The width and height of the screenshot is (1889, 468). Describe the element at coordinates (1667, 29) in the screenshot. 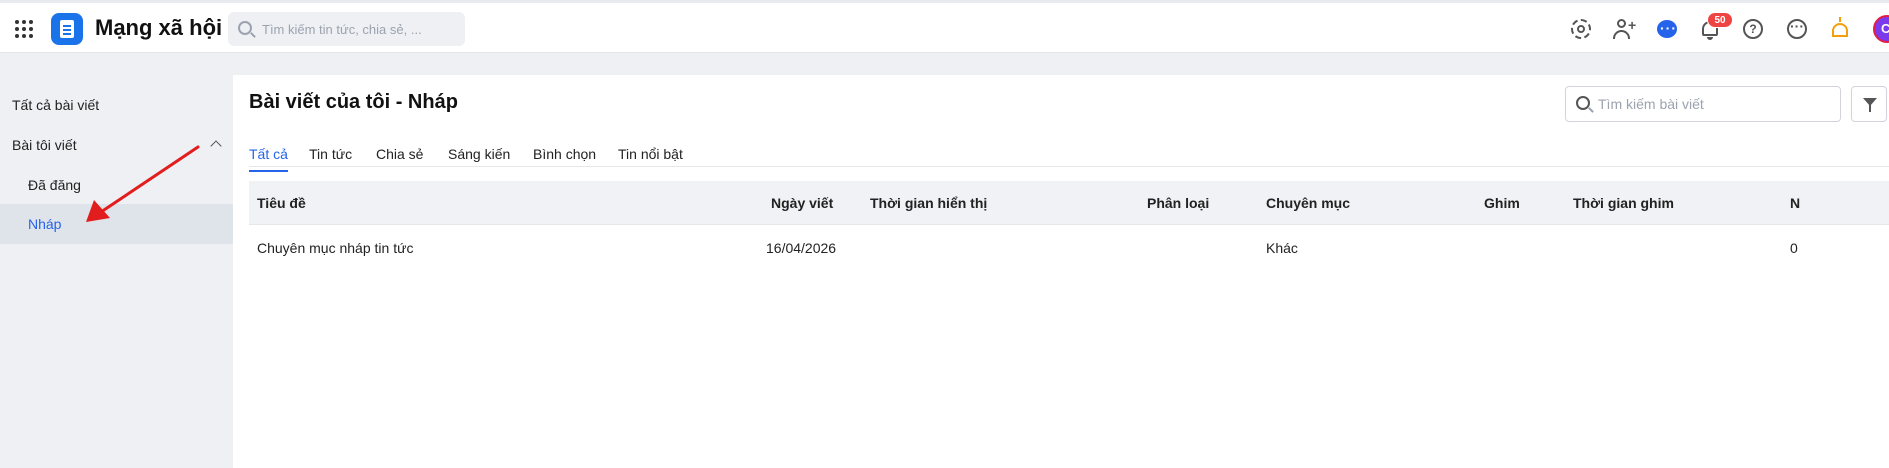

I see `chat-icon` at that location.